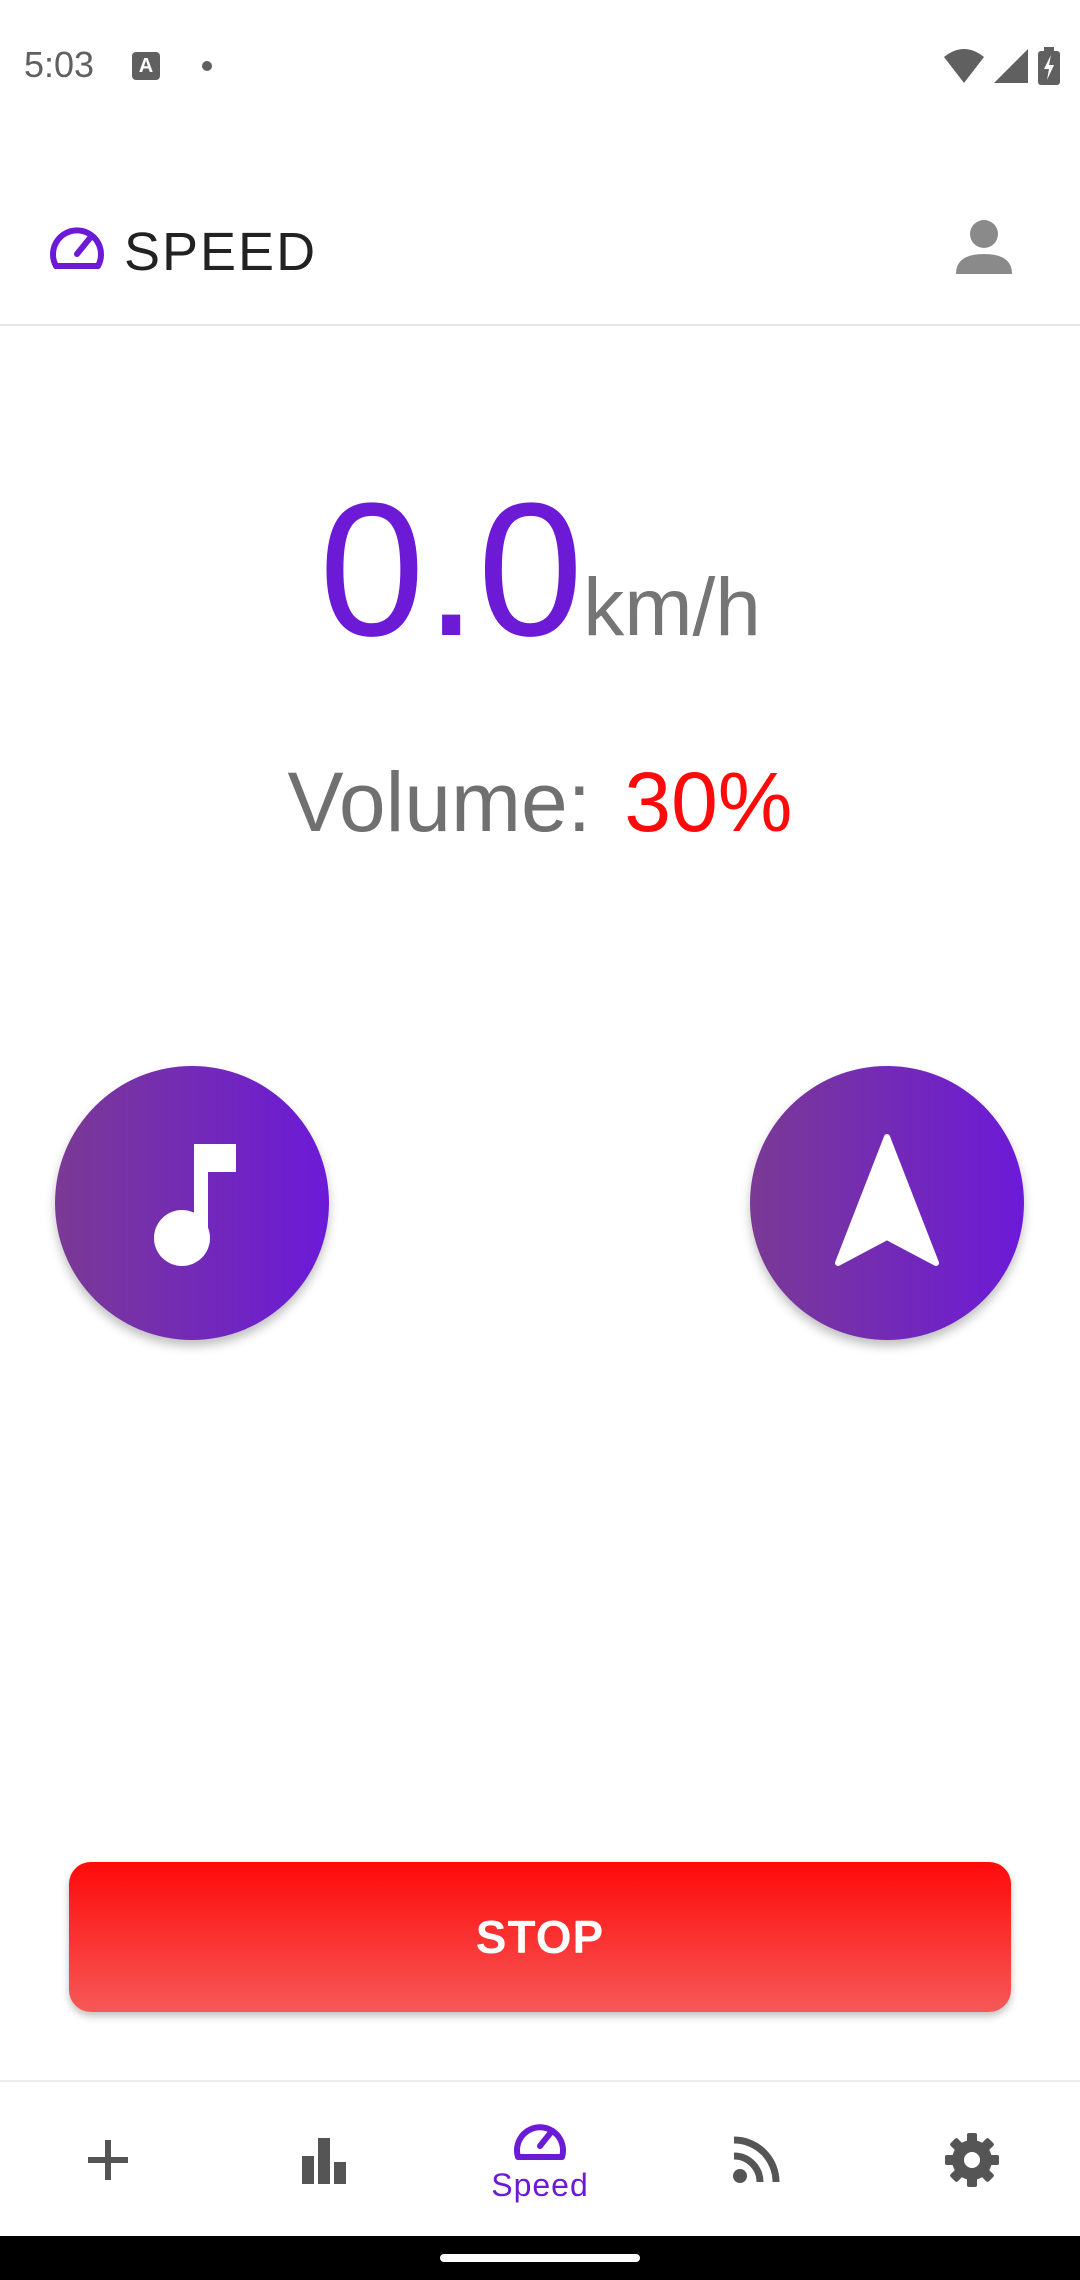 This screenshot has width=1080, height=2280. What do you see at coordinates (207, 66) in the screenshot?
I see `notification-dot-icon` at bounding box center [207, 66].